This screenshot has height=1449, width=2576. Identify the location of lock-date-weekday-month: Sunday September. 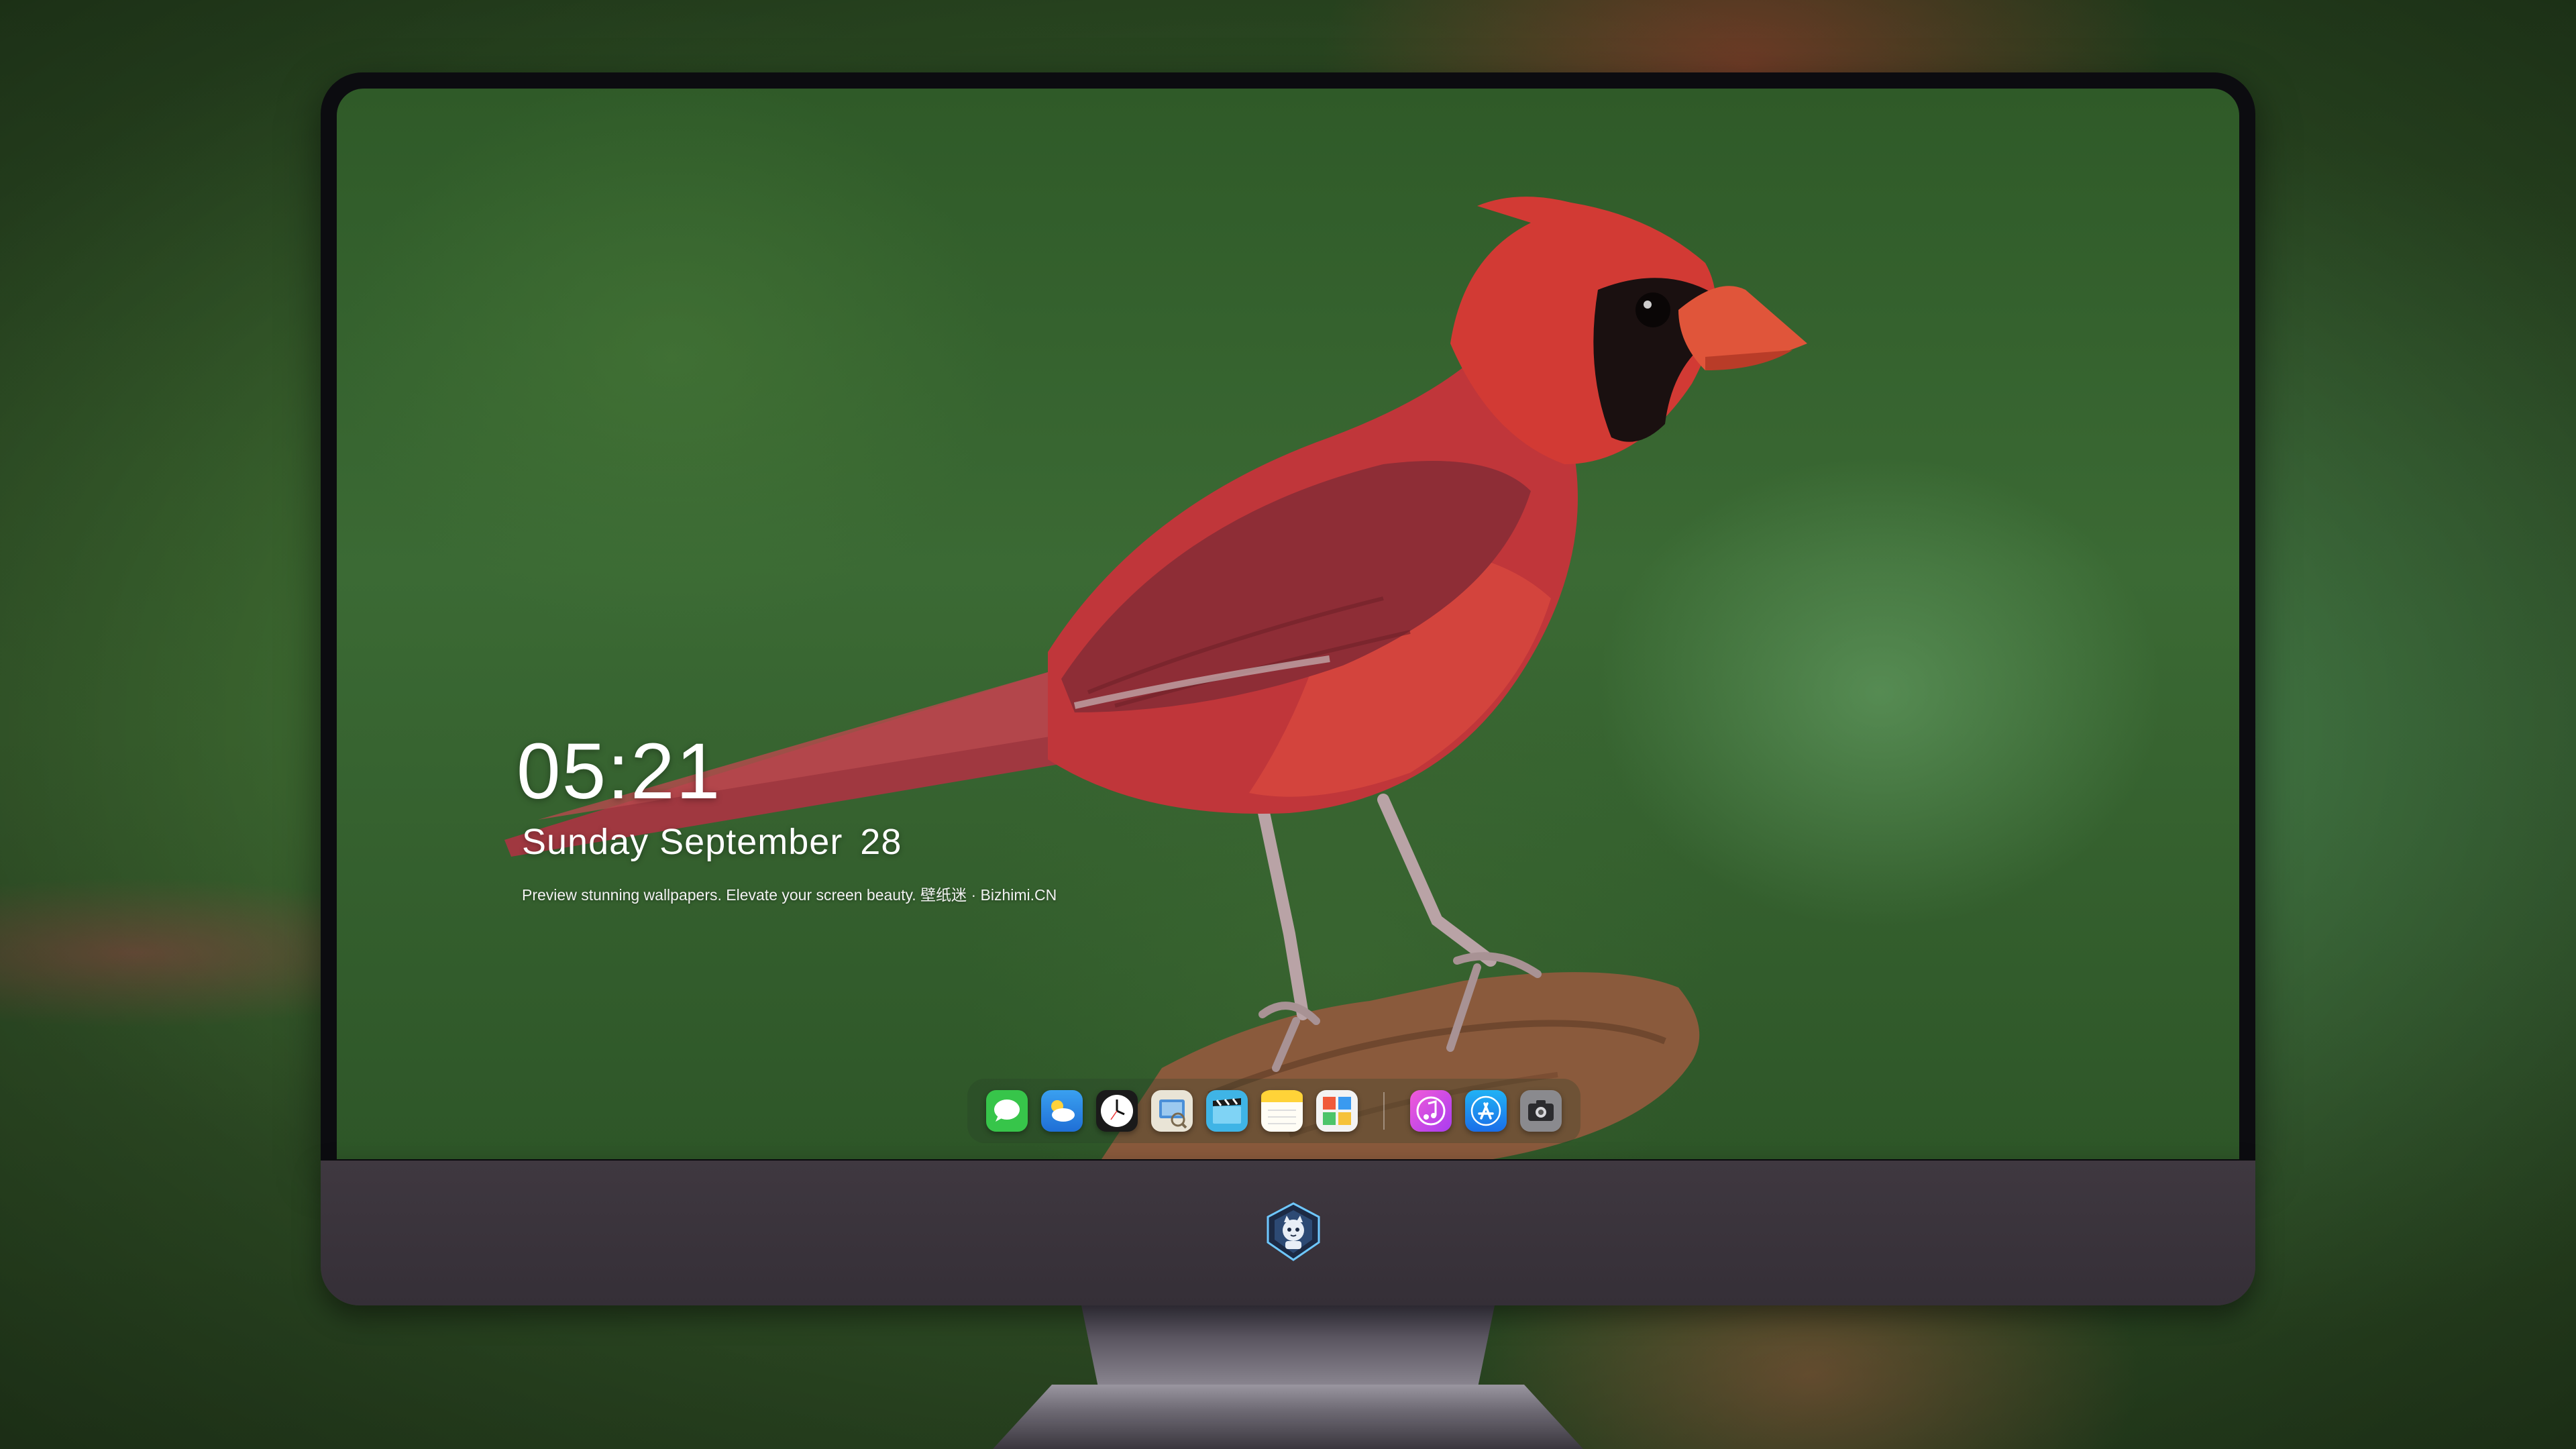
(682, 842).